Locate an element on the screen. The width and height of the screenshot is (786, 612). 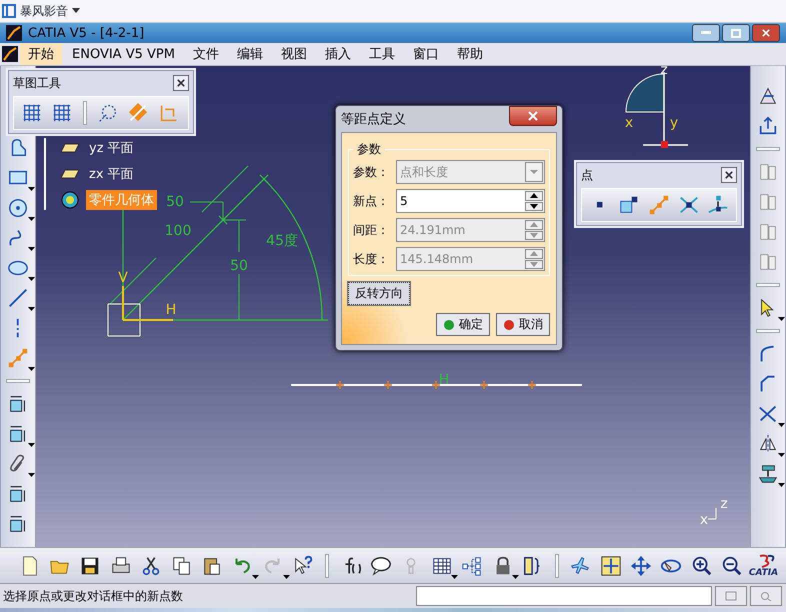
toolbar-title: 点 is located at coordinates (587, 175).